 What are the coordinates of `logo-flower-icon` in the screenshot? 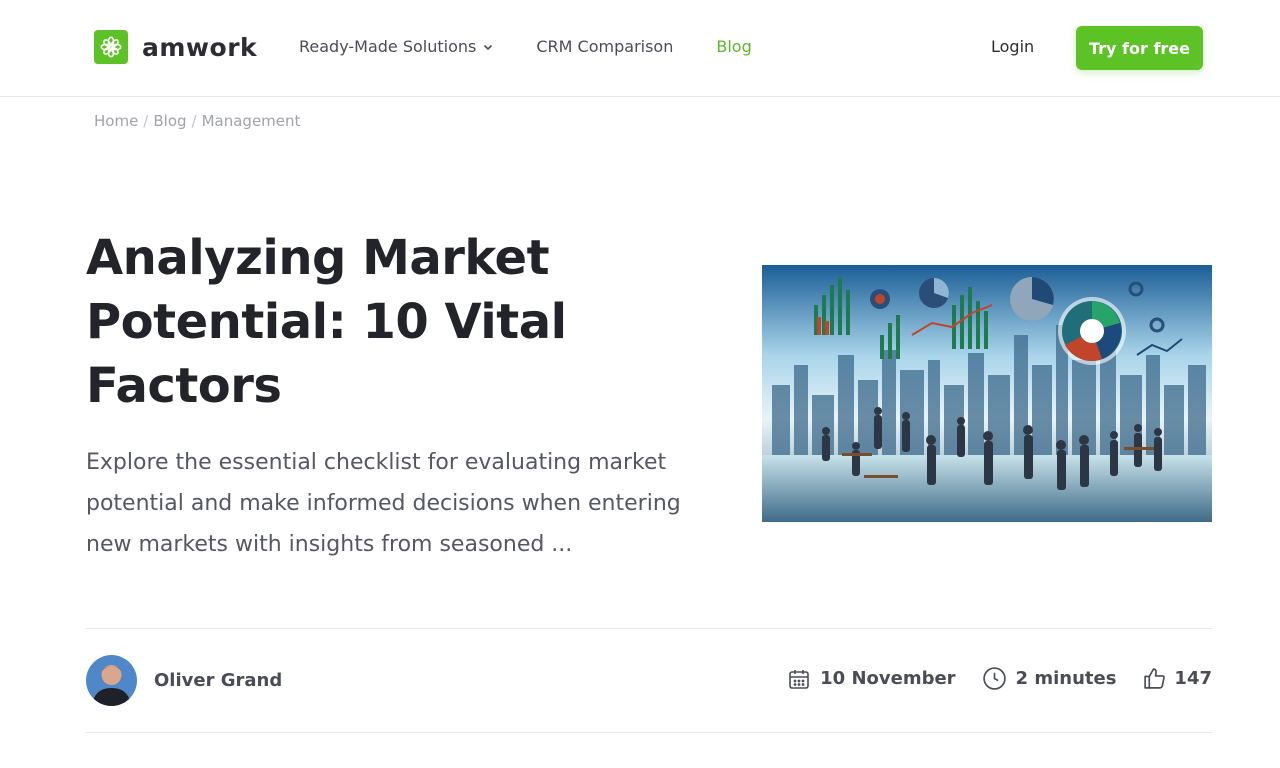 It's located at (111, 47).